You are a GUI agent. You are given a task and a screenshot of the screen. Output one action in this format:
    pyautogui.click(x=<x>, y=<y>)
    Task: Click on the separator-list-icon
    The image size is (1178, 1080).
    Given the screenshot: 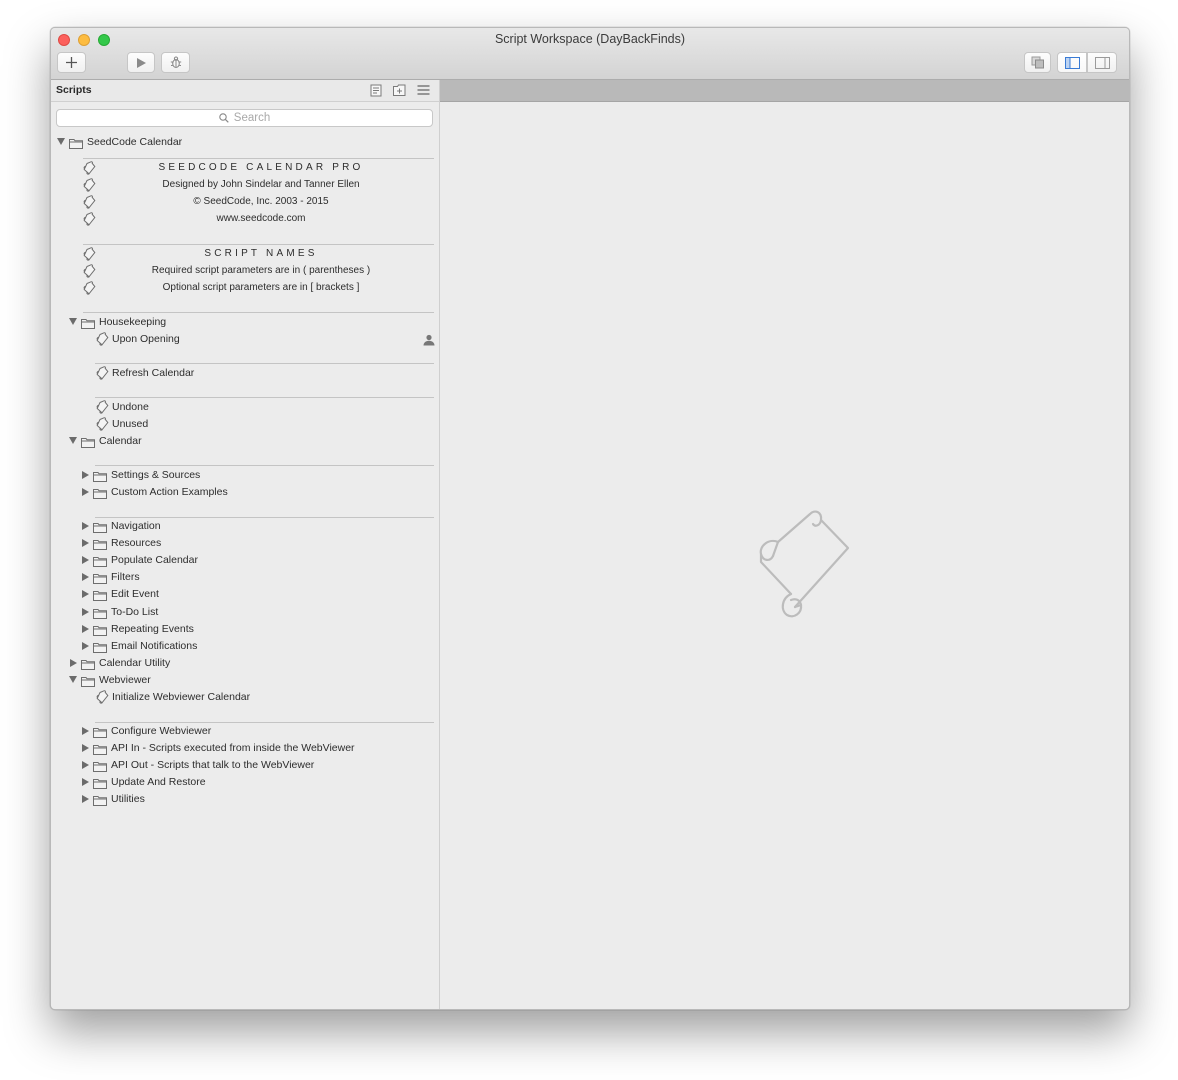 What is the action you would take?
    pyautogui.click(x=423, y=90)
    